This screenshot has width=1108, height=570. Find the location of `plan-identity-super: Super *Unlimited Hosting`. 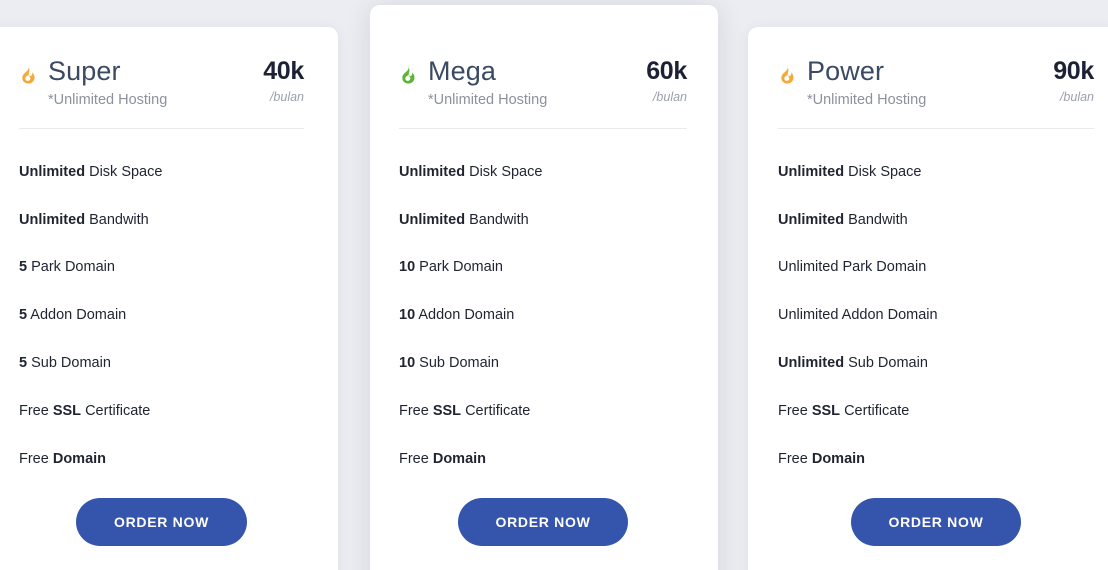

plan-identity-super: Super *Unlimited Hosting is located at coordinates (93, 82).